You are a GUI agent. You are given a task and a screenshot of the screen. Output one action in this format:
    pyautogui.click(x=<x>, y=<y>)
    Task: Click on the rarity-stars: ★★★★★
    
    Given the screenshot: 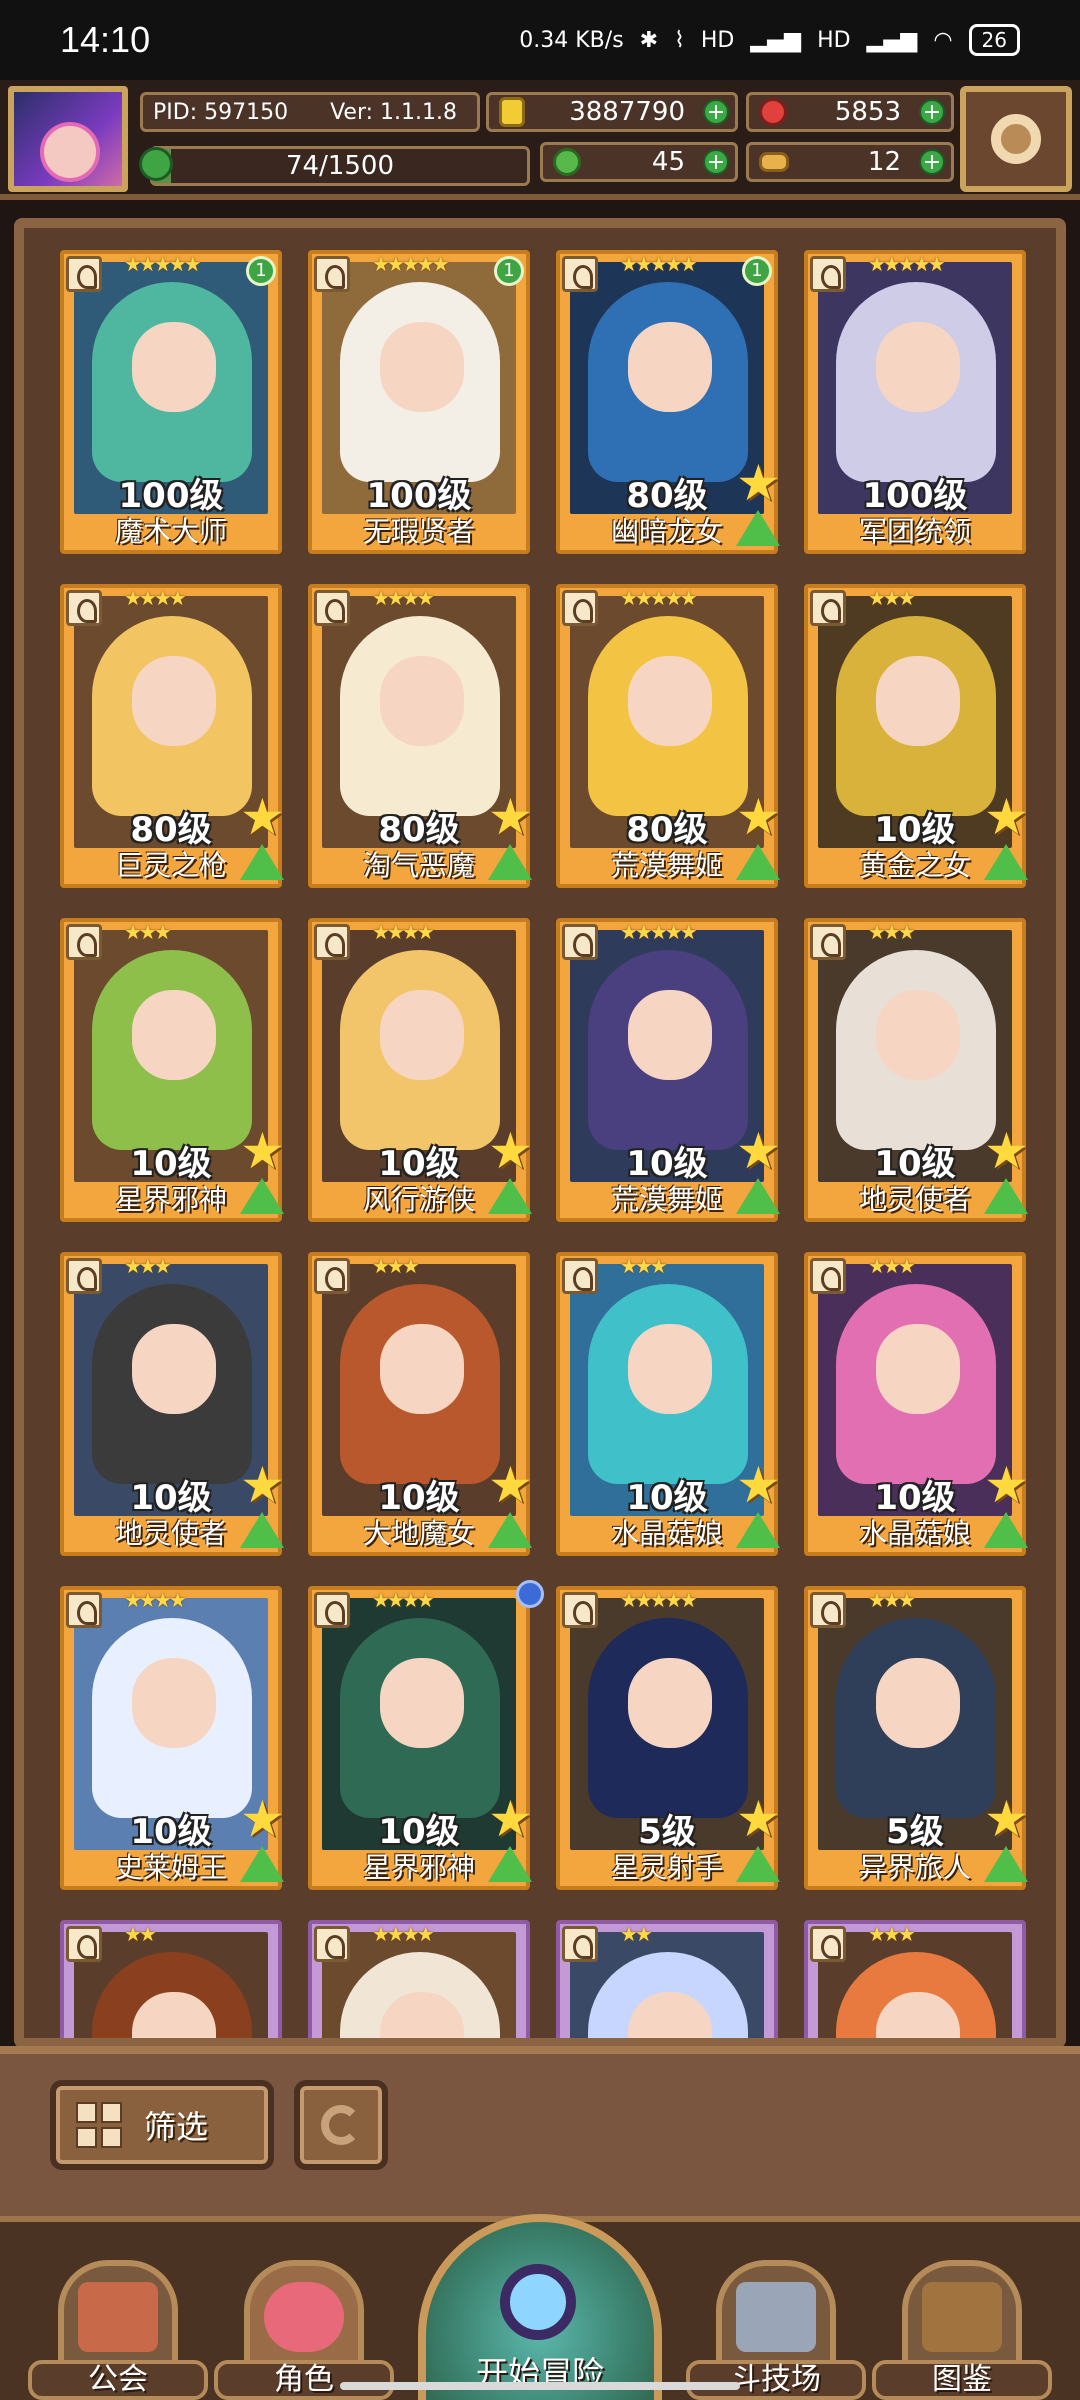 What is the action you would take?
    pyautogui.click(x=659, y=932)
    